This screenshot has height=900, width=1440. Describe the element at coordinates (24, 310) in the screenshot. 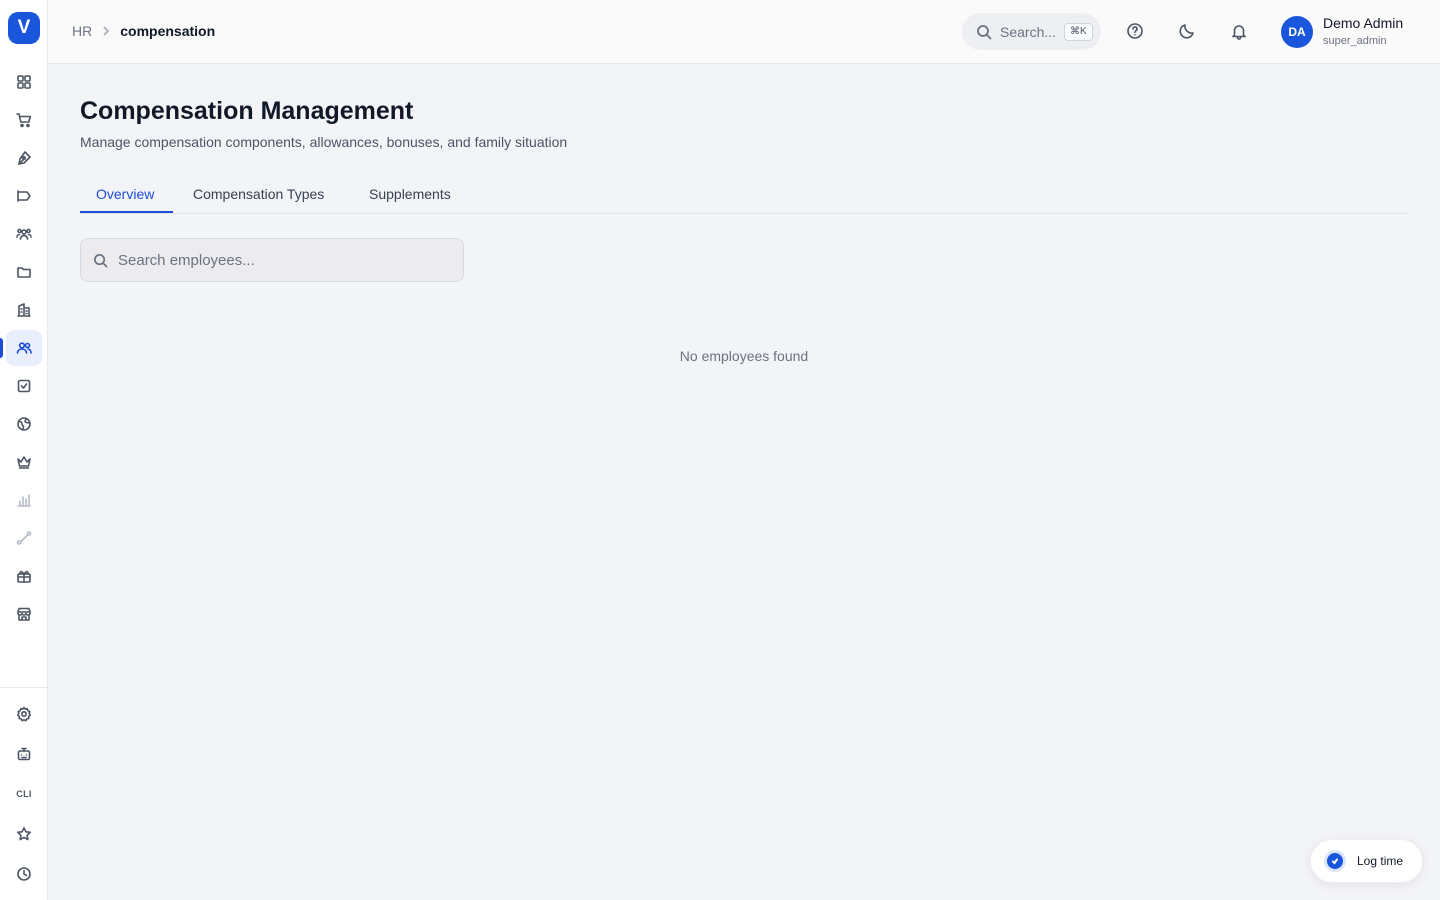

I see `building-icon` at that location.